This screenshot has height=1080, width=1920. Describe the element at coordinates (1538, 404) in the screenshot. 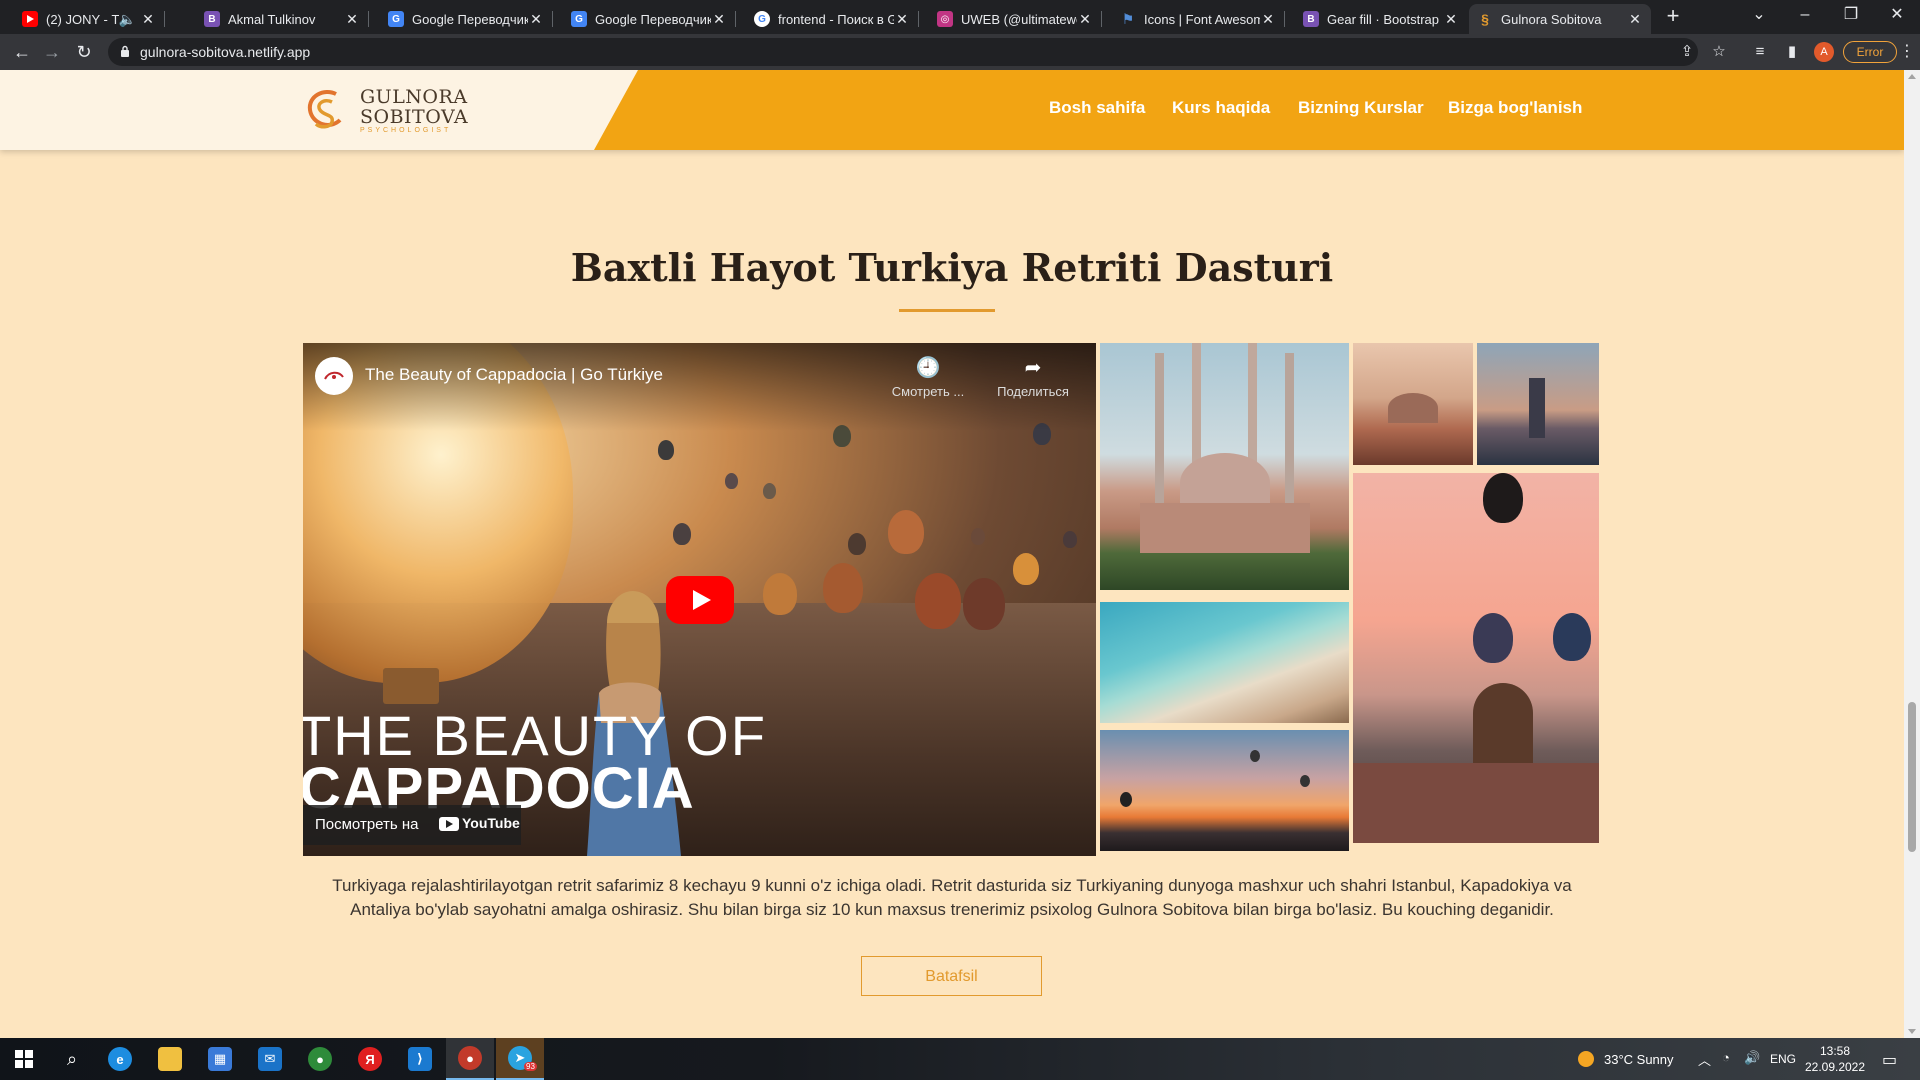

I see `gallery-photo-maiden-tower` at that location.